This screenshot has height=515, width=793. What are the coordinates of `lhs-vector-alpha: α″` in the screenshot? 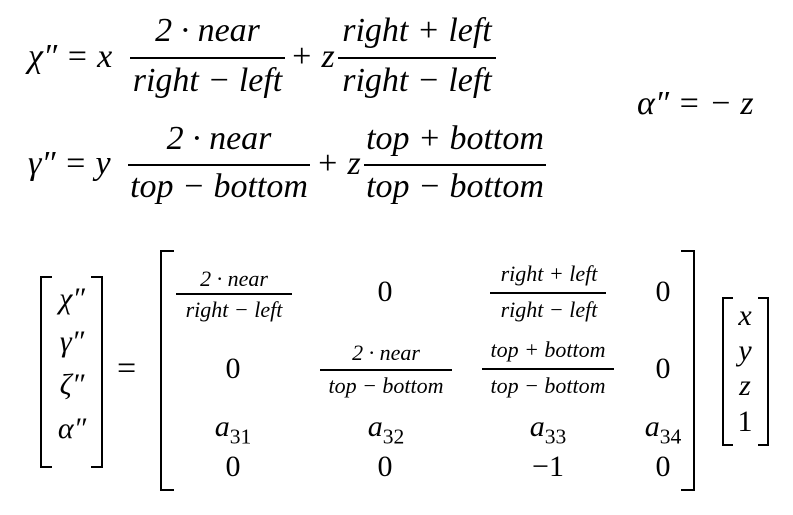 It's located at (72, 428).